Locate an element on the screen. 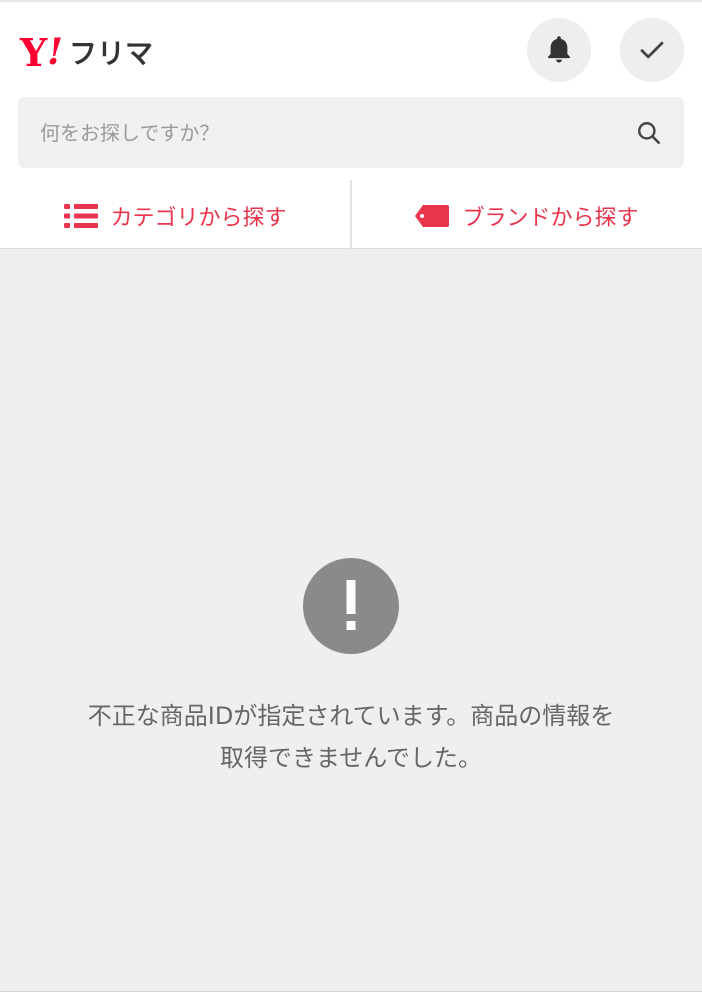 The height and width of the screenshot is (999, 702). browse-by-category-button: カテゴリから探す is located at coordinates (175, 215).